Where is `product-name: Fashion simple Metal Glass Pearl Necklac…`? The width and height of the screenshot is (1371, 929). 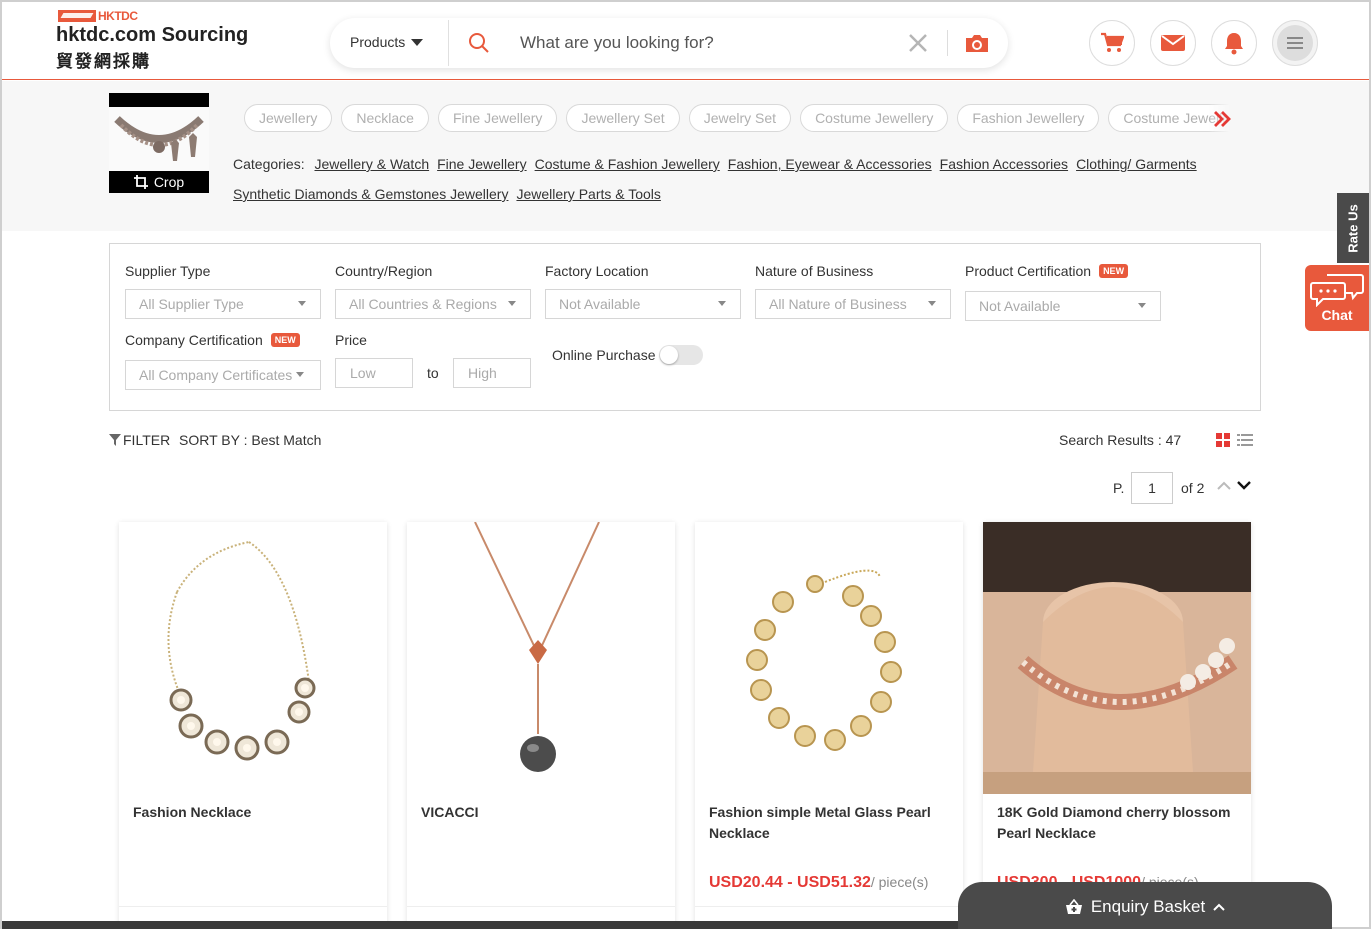
product-name: Fashion simple Metal Glass Pearl Necklac… is located at coordinates (829, 823).